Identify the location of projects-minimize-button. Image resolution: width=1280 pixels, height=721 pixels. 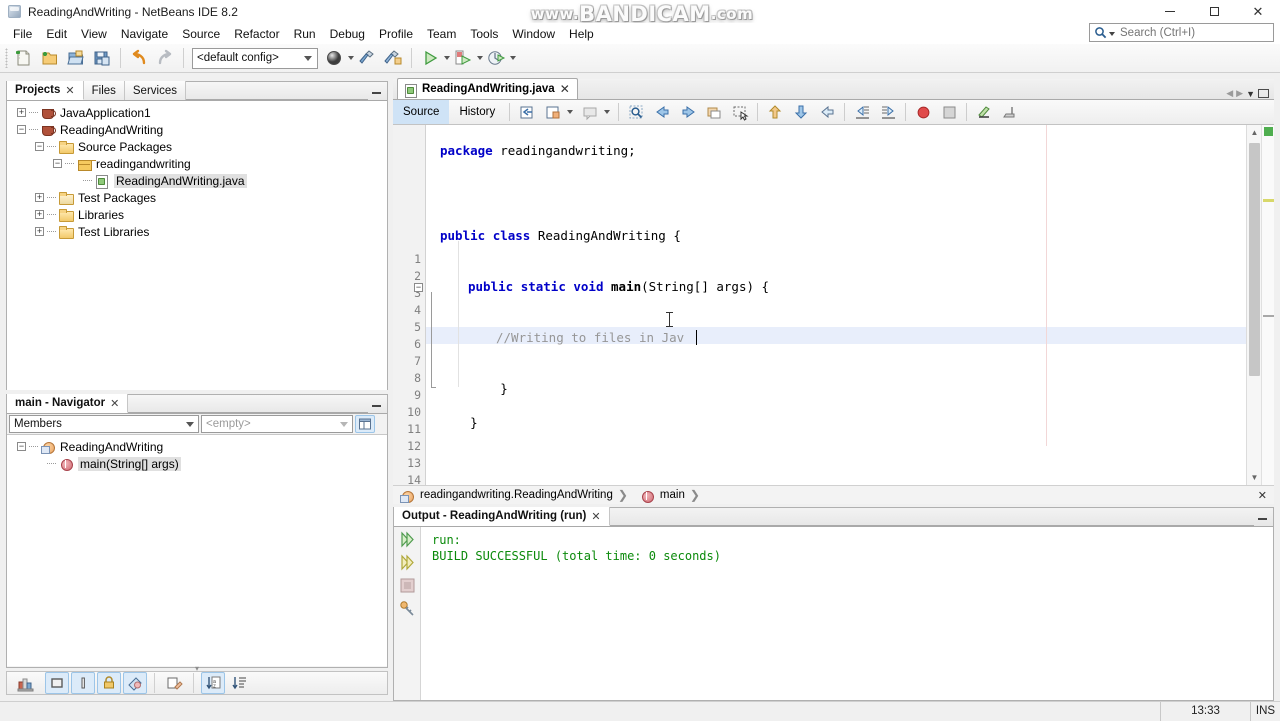
(376, 92).